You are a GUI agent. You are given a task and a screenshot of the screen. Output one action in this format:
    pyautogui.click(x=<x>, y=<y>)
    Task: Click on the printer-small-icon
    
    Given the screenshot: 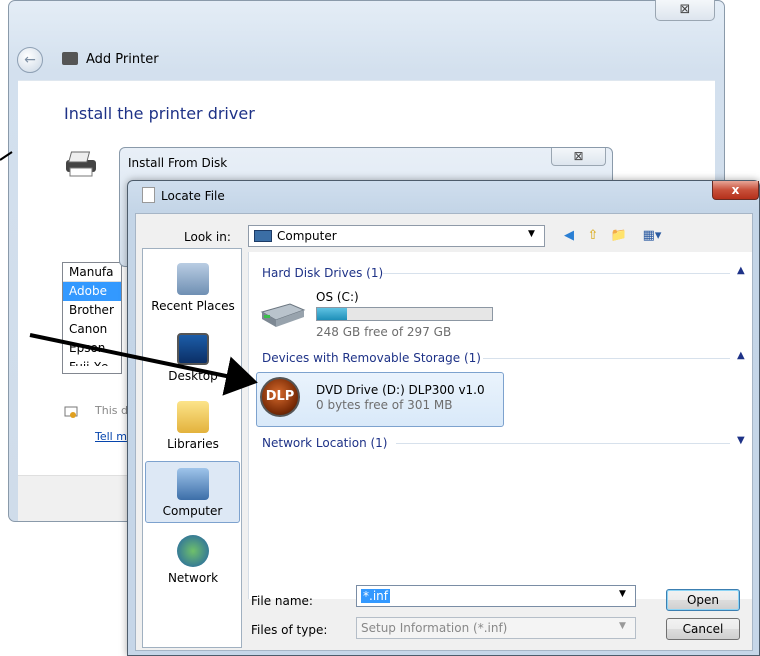 What is the action you would take?
    pyautogui.click(x=70, y=58)
    